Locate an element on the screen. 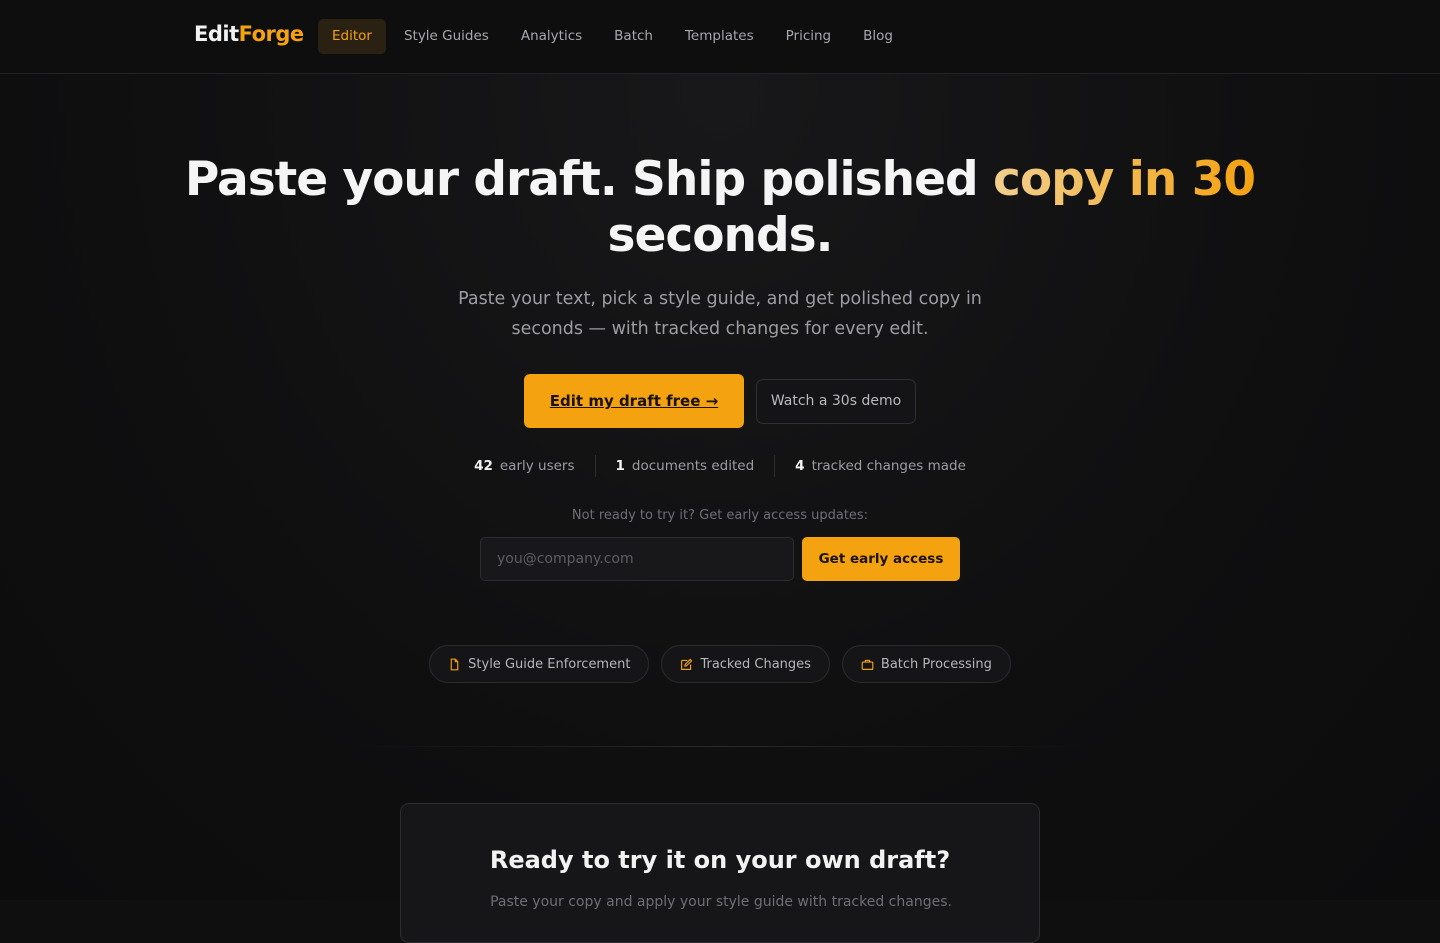 Image resolution: width=1440 pixels, height=943 pixels. edit-icon is located at coordinates (687, 664).